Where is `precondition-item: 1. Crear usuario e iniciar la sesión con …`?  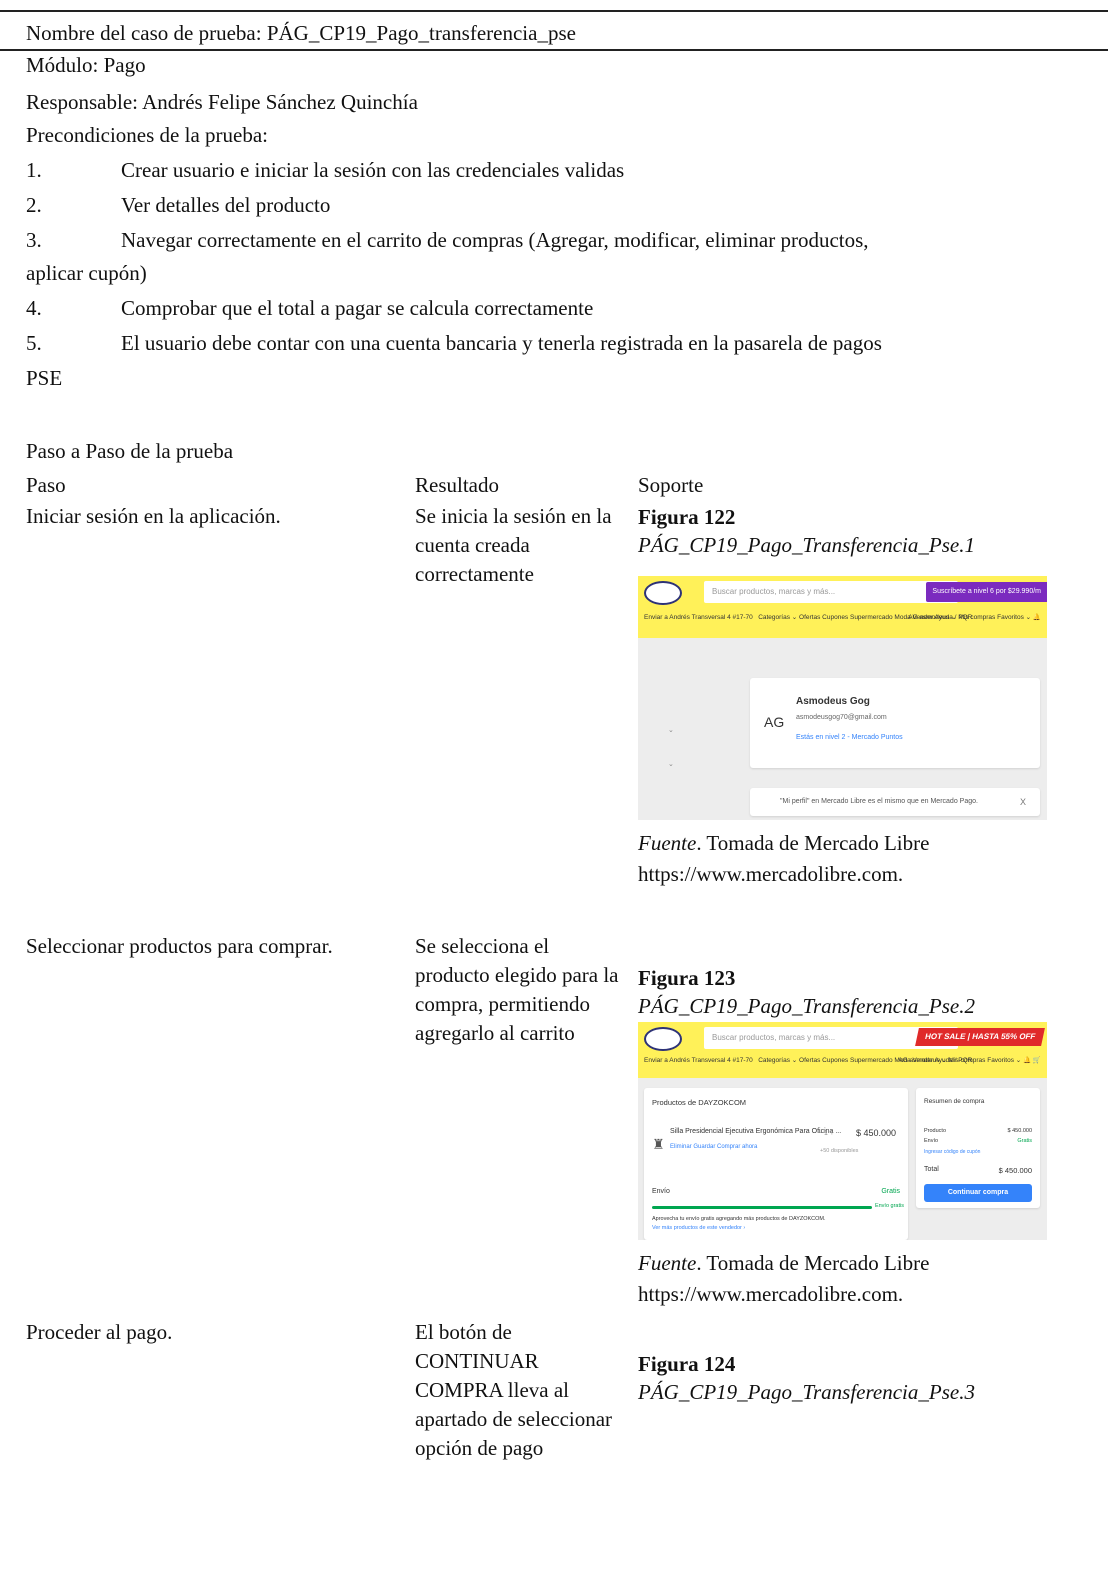
precondition-item: 1. Crear usuario e iniciar la sesión con … is located at coordinates (325, 170).